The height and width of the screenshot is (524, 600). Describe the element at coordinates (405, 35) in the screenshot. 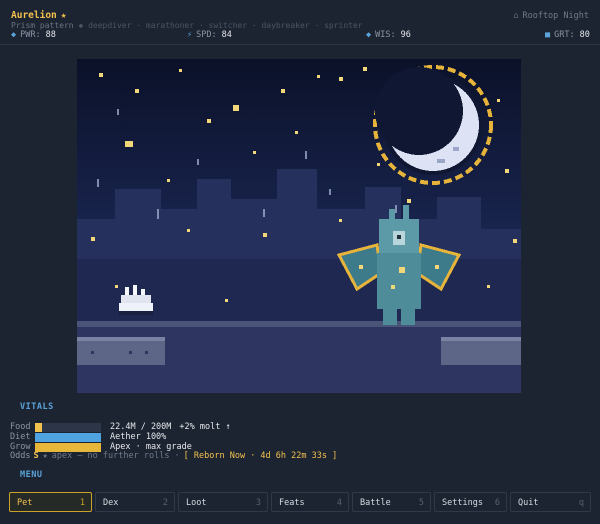

I see `stat-value: 96` at that location.